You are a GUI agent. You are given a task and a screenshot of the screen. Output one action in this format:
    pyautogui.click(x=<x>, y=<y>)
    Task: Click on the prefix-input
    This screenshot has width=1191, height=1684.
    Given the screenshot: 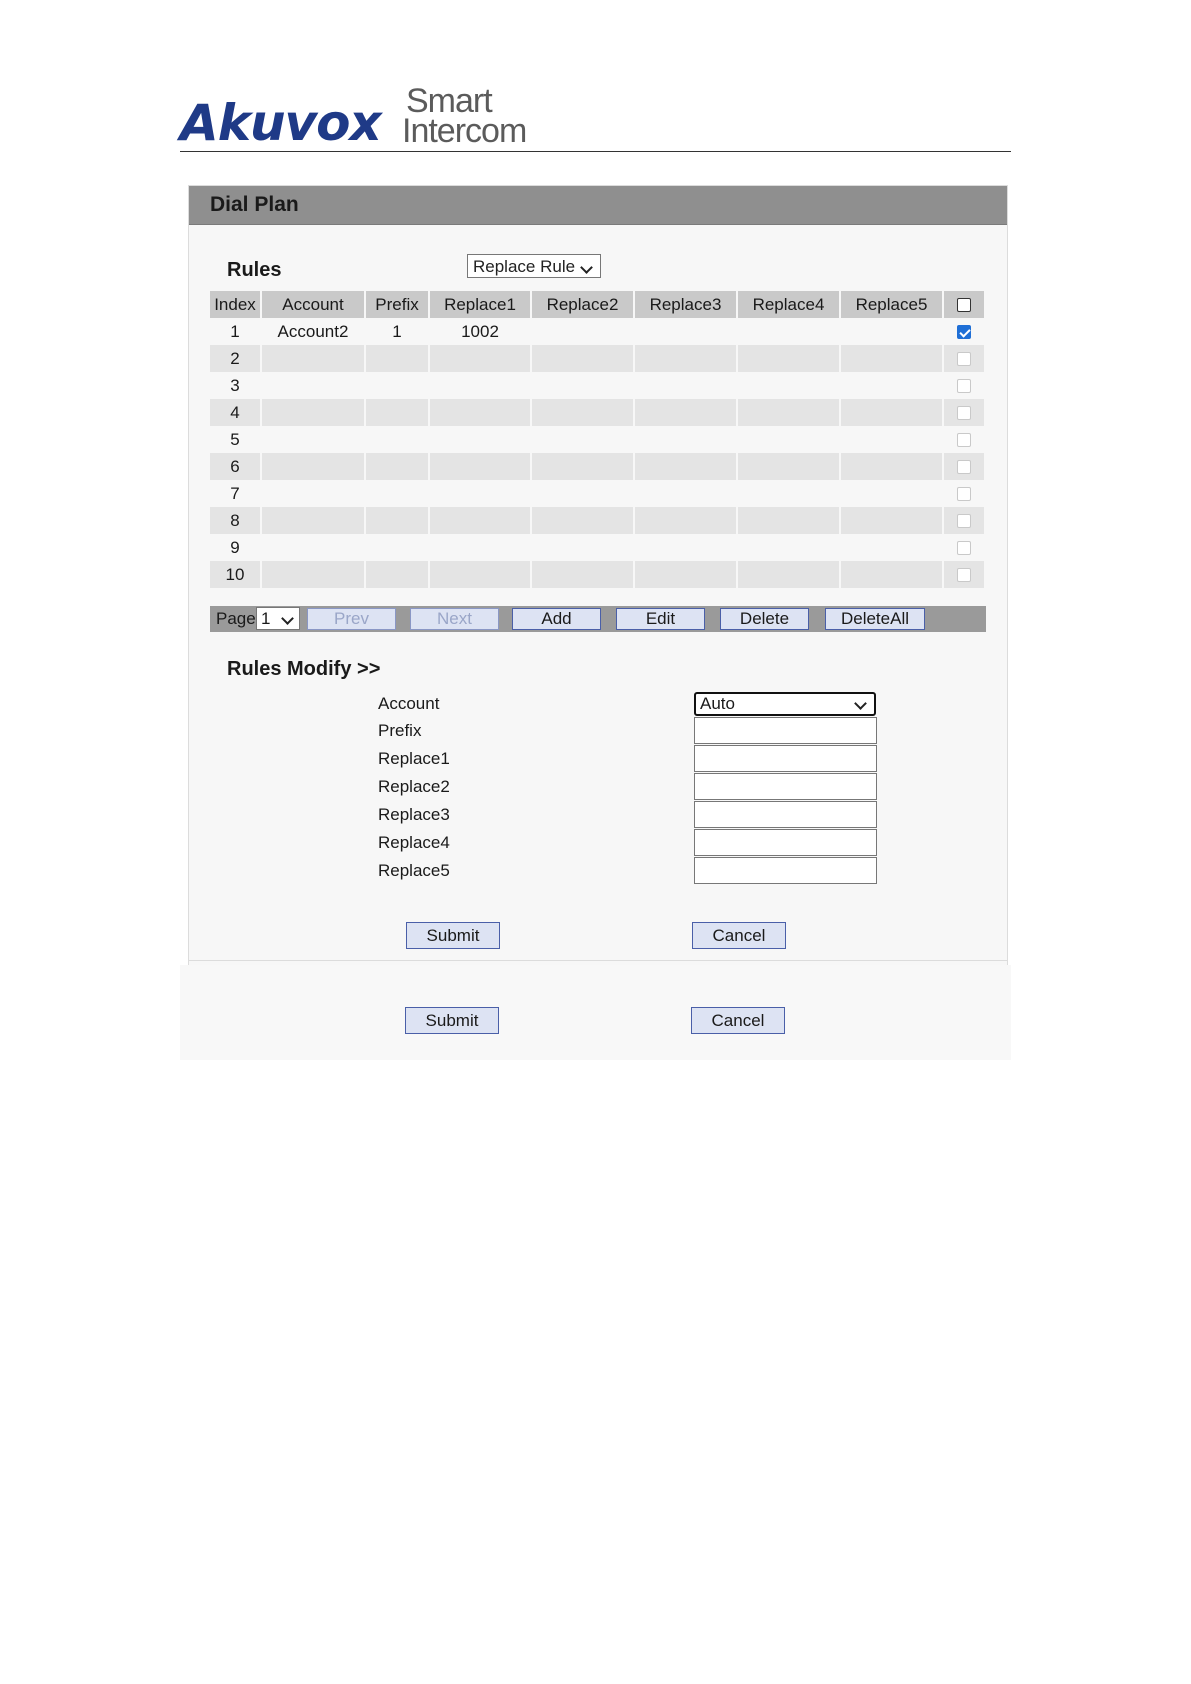 What is the action you would take?
    pyautogui.click(x=785, y=730)
    